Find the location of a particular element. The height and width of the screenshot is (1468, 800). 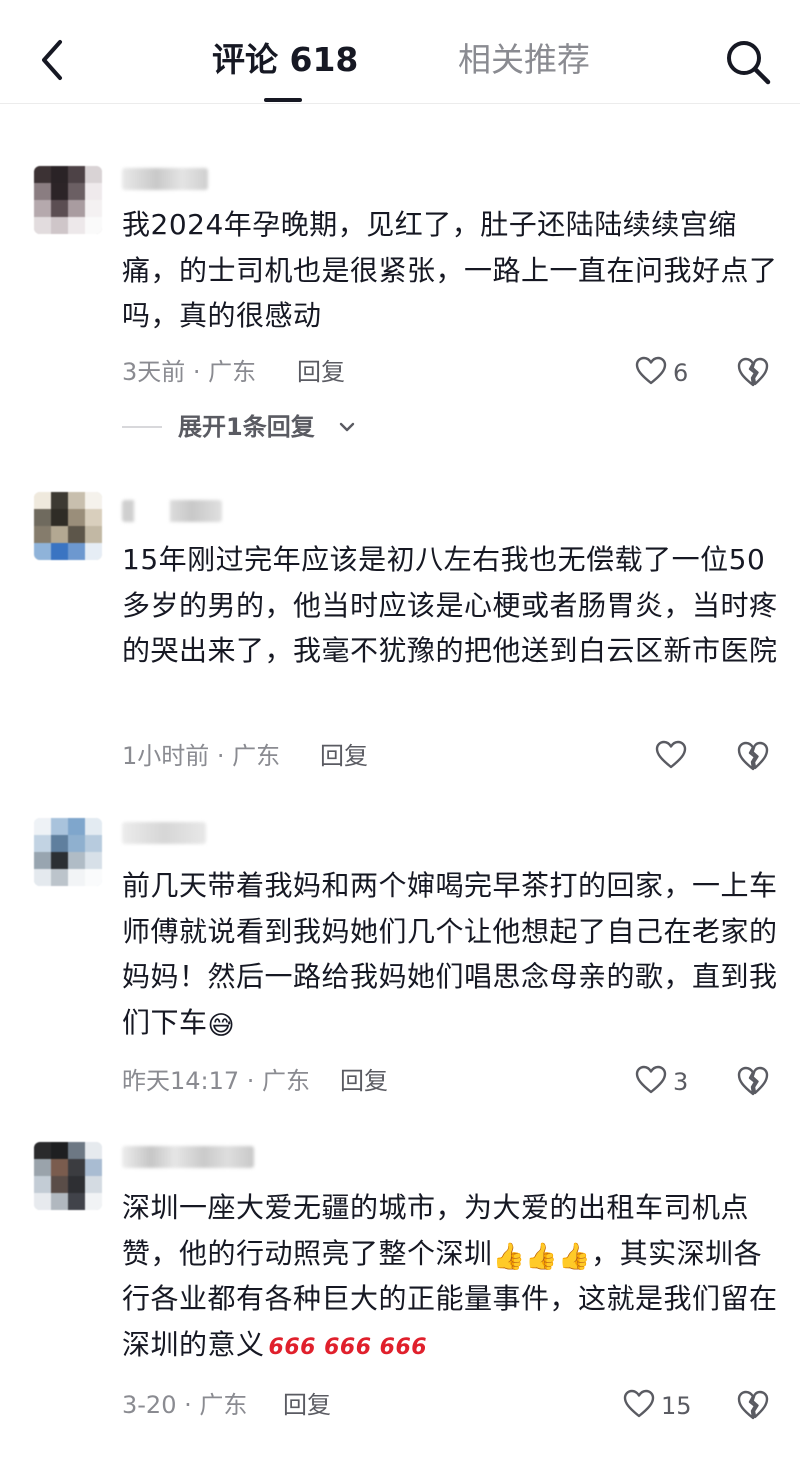

comment-meta: 昨天14:17 · 广东 is located at coordinates (216, 1081).